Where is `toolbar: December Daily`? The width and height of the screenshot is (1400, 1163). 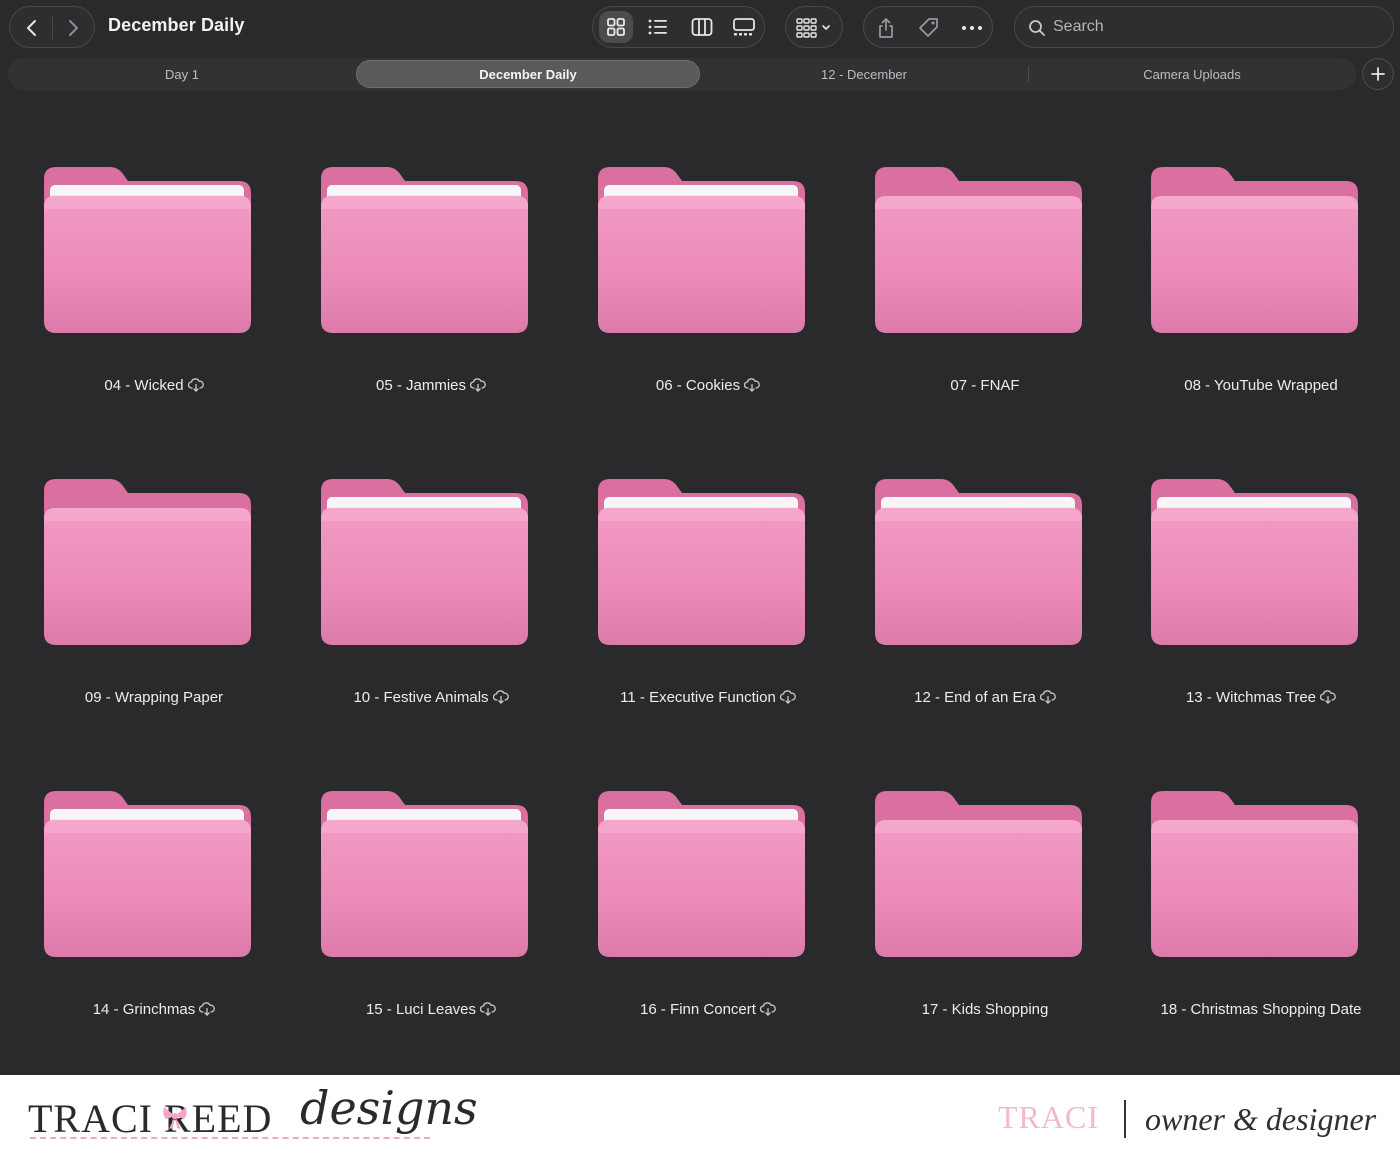
toolbar: December Daily is located at coordinates (700, 28).